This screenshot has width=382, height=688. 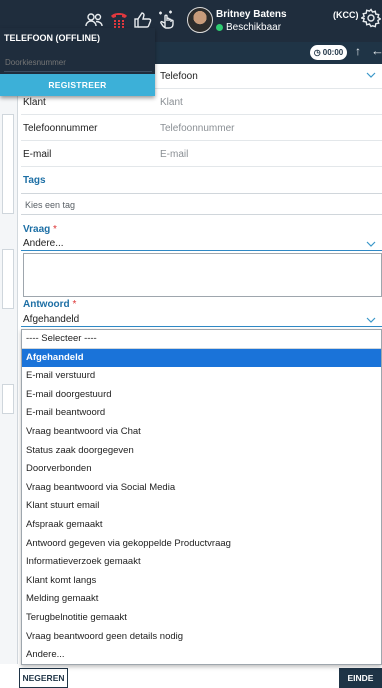 I want to click on gear-icon, so click(x=370, y=18).